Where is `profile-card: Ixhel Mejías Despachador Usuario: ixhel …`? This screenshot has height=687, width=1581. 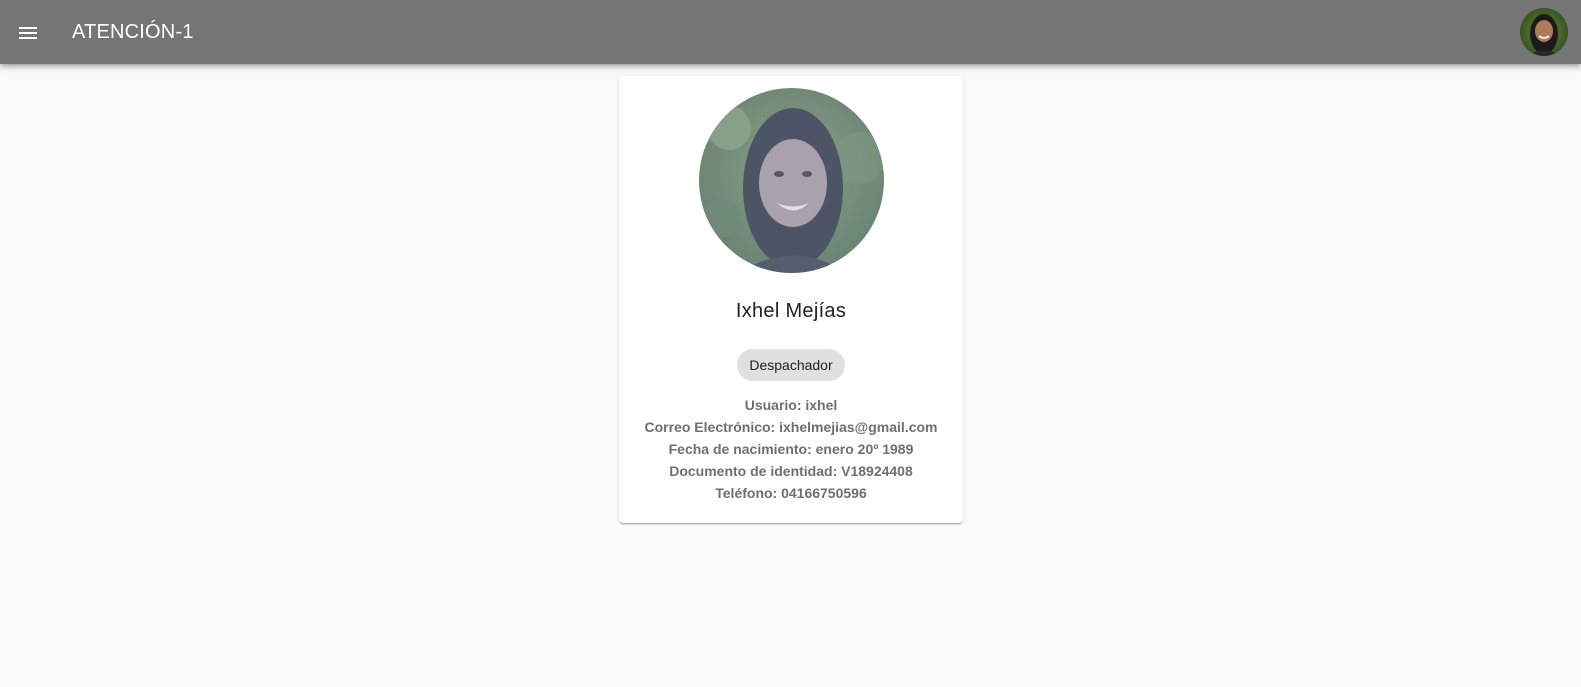 profile-card: Ixhel Mejías Despachador Usuario: ixhel … is located at coordinates (791, 299).